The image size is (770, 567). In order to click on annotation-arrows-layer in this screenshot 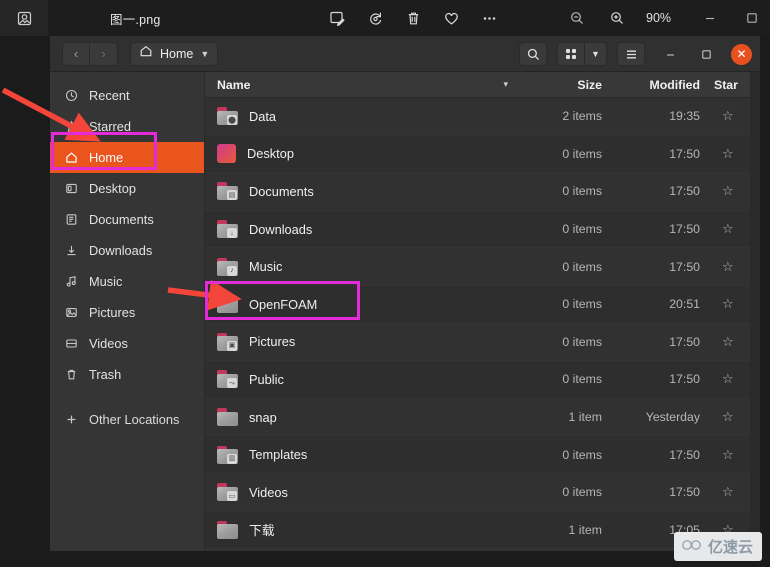, I will do `click(121, 199)`.